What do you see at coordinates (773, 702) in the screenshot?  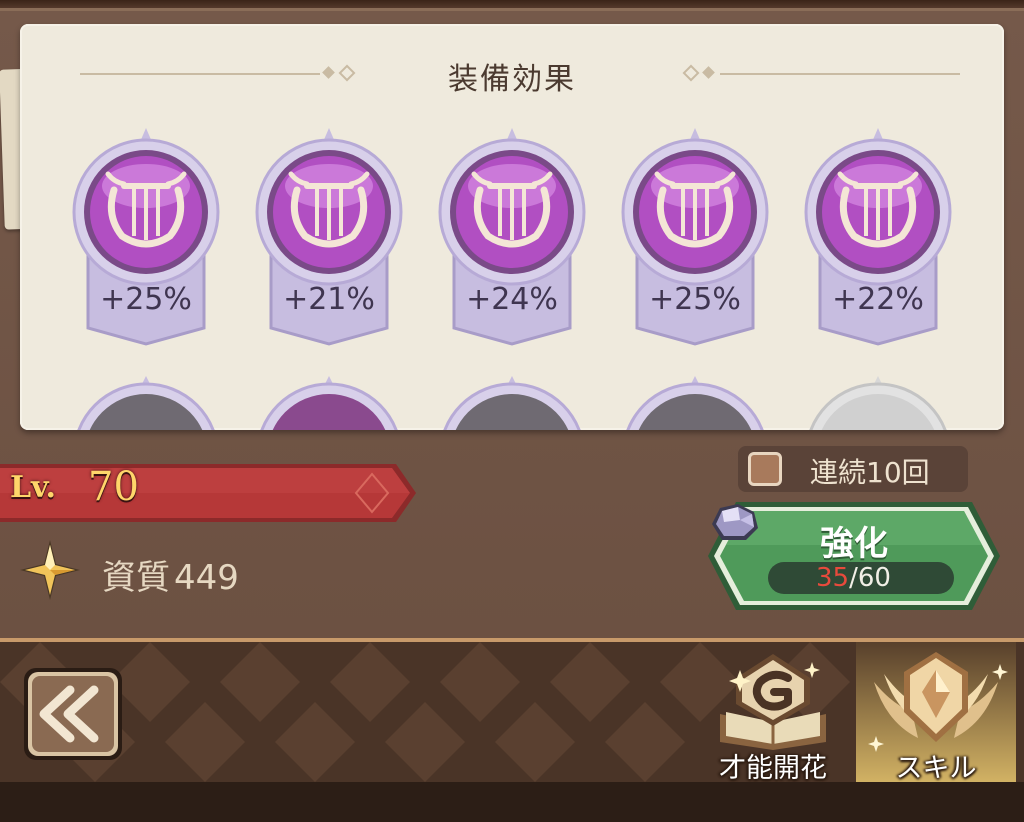 I see `talent-book-icon` at bounding box center [773, 702].